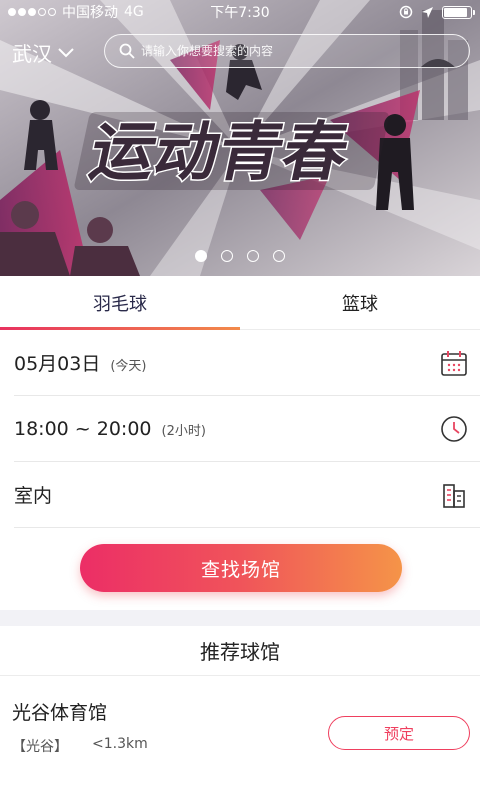 This screenshot has width=480, height=800. Describe the element at coordinates (240, 12) in the screenshot. I see `status-bar: 中国移动 4G 下午7:30` at that location.